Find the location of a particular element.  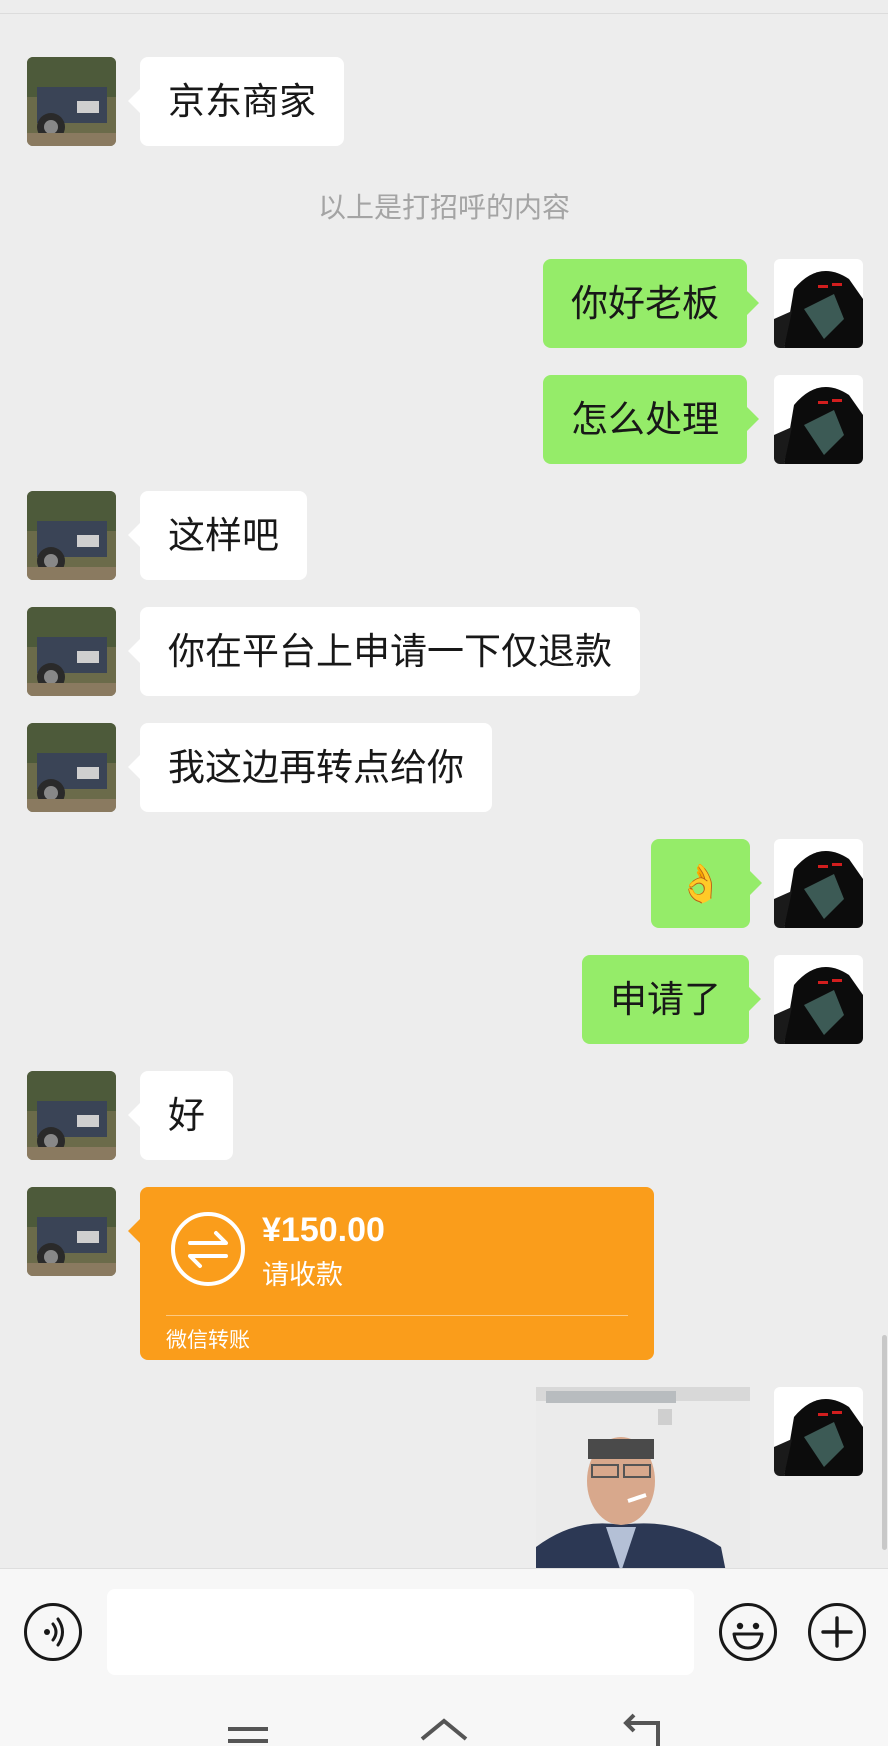

transfer-amount: ¥150.00 is located at coordinates (323, 1230).